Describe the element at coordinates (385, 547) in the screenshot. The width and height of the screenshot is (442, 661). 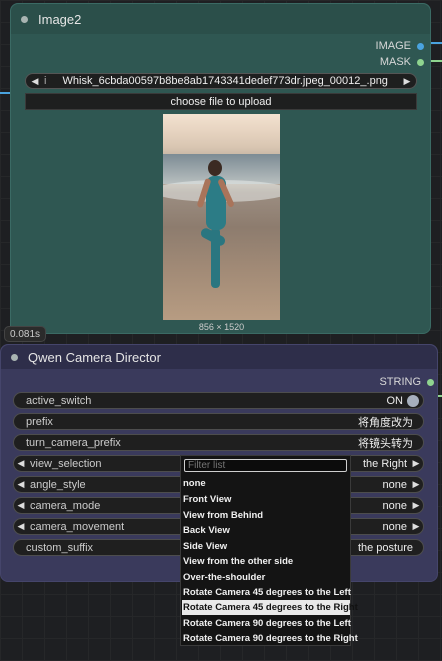
I see `custom-suffix-value: the posture` at that location.